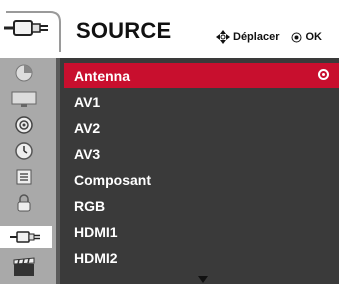 The height and width of the screenshot is (284, 339). I want to click on source-label: AV1, so click(87, 101).